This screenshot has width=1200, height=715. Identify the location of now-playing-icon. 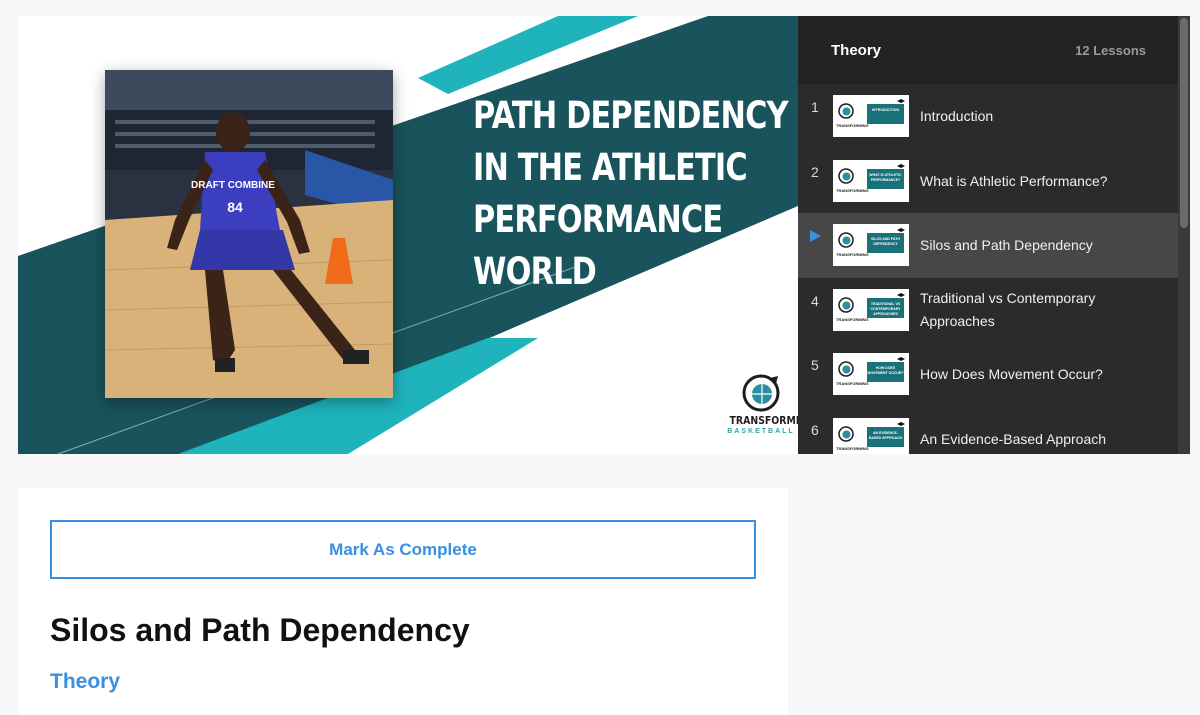
(815, 236).